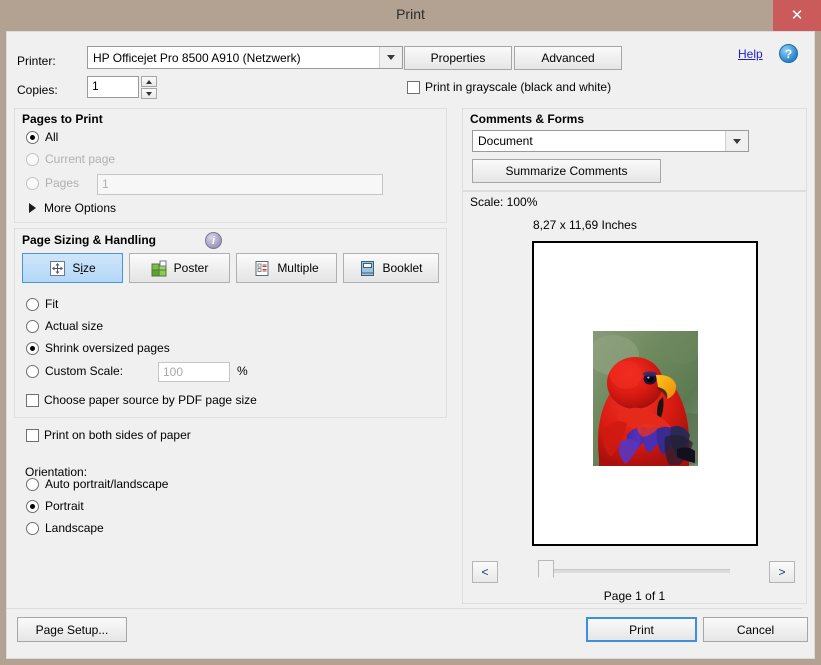 The width and height of the screenshot is (821, 665). What do you see at coordinates (32, 528) in the screenshot?
I see `radio-landscape` at bounding box center [32, 528].